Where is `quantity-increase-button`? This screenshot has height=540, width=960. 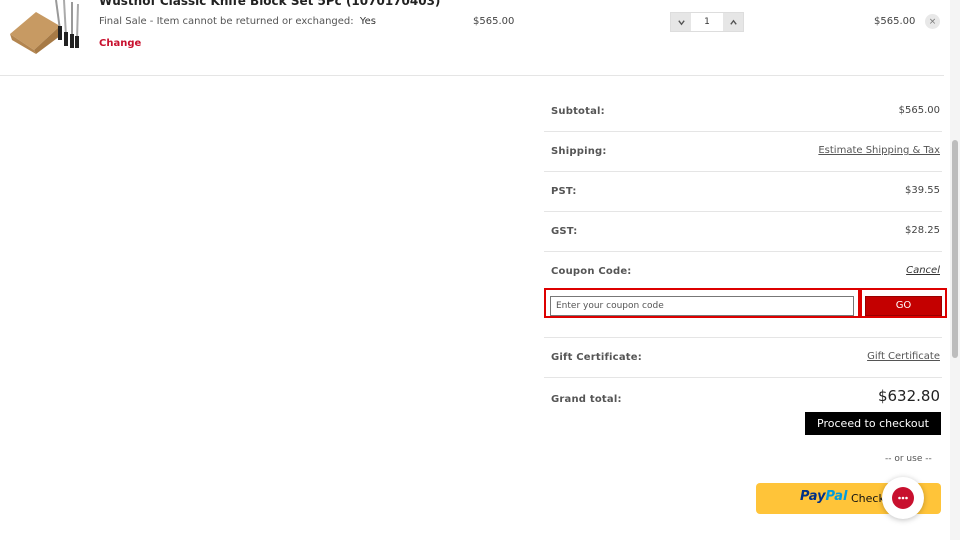 quantity-increase-button is located at coordinates (733, 22).